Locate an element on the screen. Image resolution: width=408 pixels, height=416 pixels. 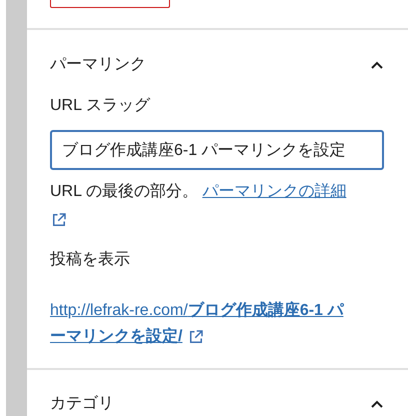
view-post-label: 投稿を表示 is located at coordinates (90, 260).